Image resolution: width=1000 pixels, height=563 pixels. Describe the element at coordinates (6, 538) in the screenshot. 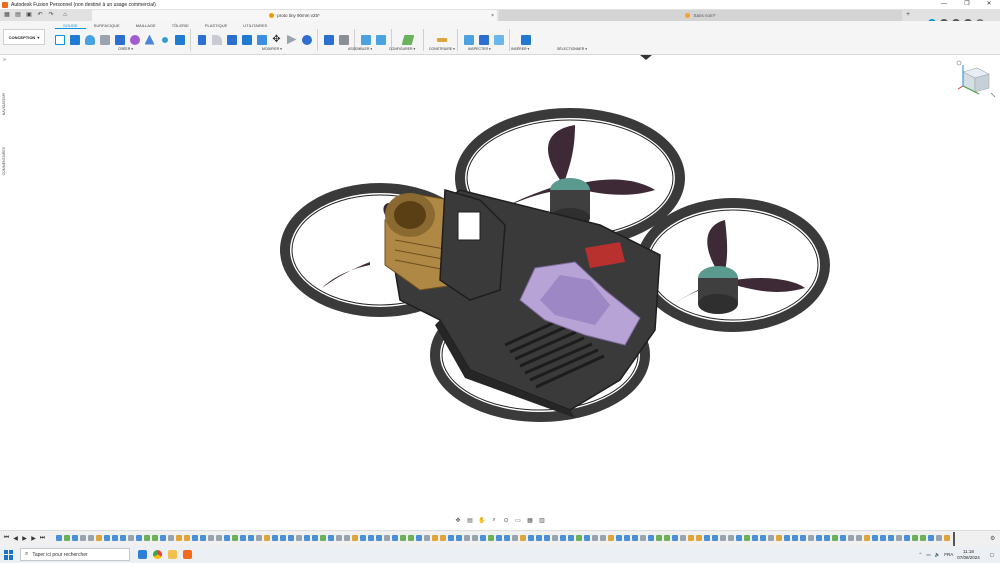

I see `timeline-start-icon: ⏮` at that location.